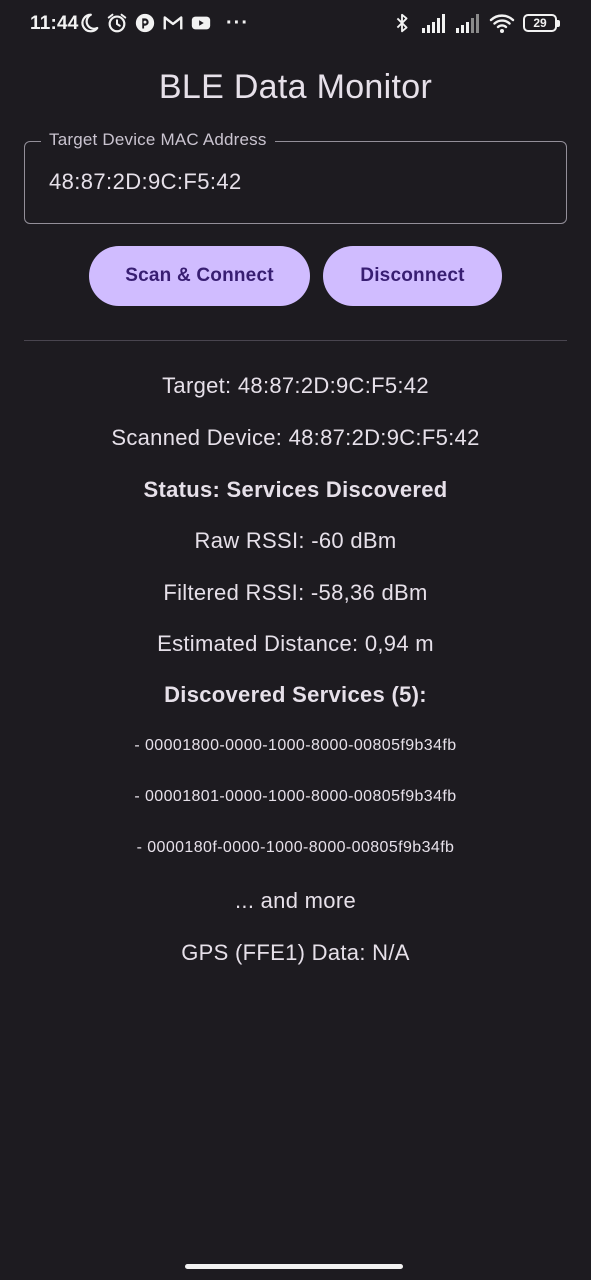 The height and width of the screenshot is (1280, 591). Describe the element at coordinates (237, 23) in the screenshot. I see `overflow-dots: ···` at that location.